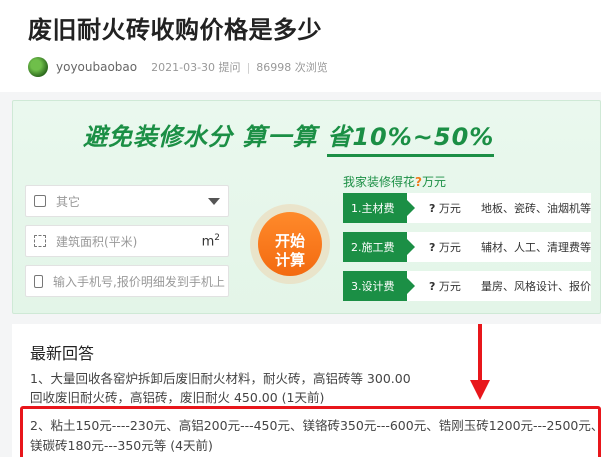 This screenshot has width=601, height=457. Describe the element at coordinates (379, 286) in the screenshot. I see `cost-tag: 3.设计费` at that location.